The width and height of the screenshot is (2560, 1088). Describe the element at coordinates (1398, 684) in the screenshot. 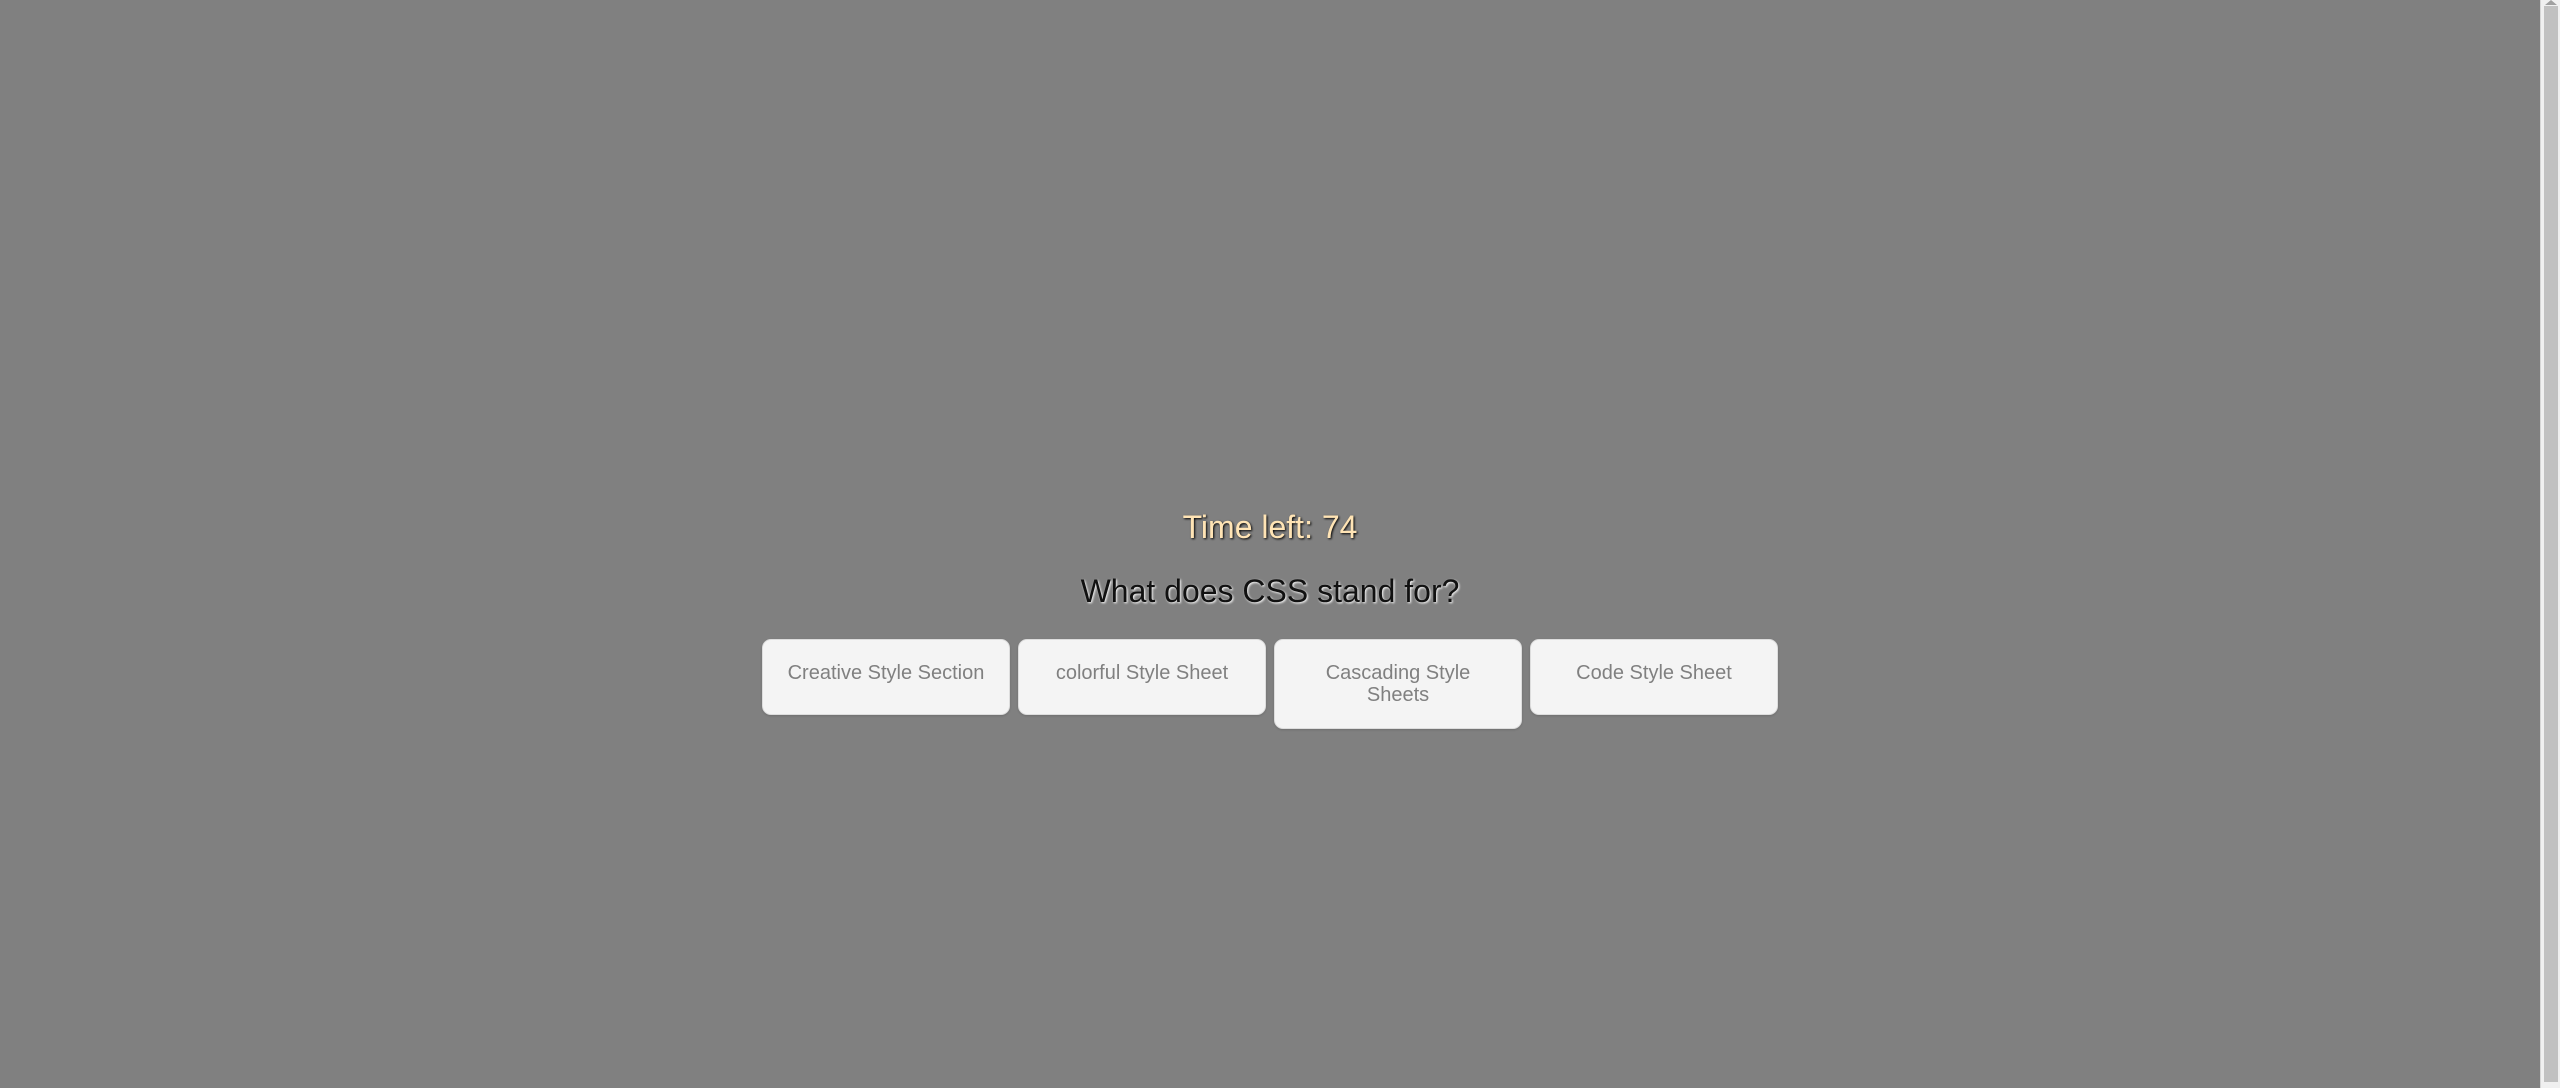

I see `answer-button-3: Cascading Style Sheets` at that location.